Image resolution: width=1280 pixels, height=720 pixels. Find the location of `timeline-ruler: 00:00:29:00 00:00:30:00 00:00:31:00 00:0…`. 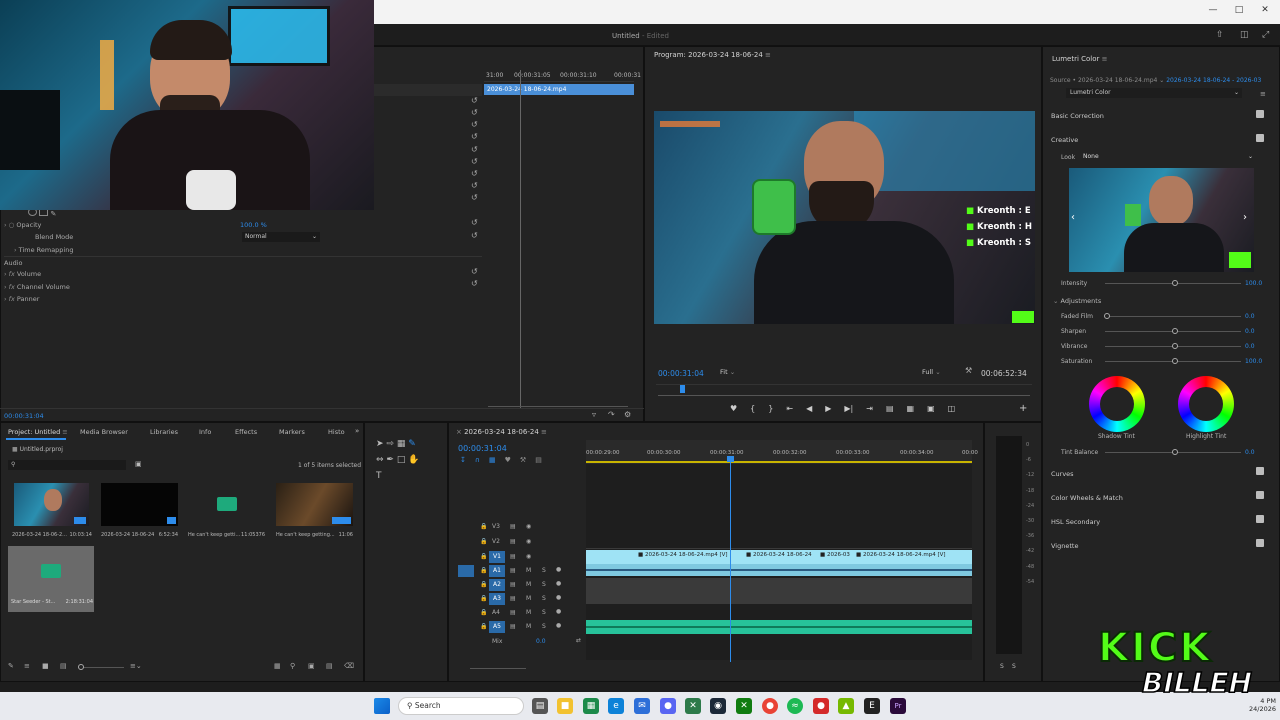

timeline-ruler: 00:00:29:00 00:00:30:00 00:00:31:00 00:0… is located at coordinates (782, 452).